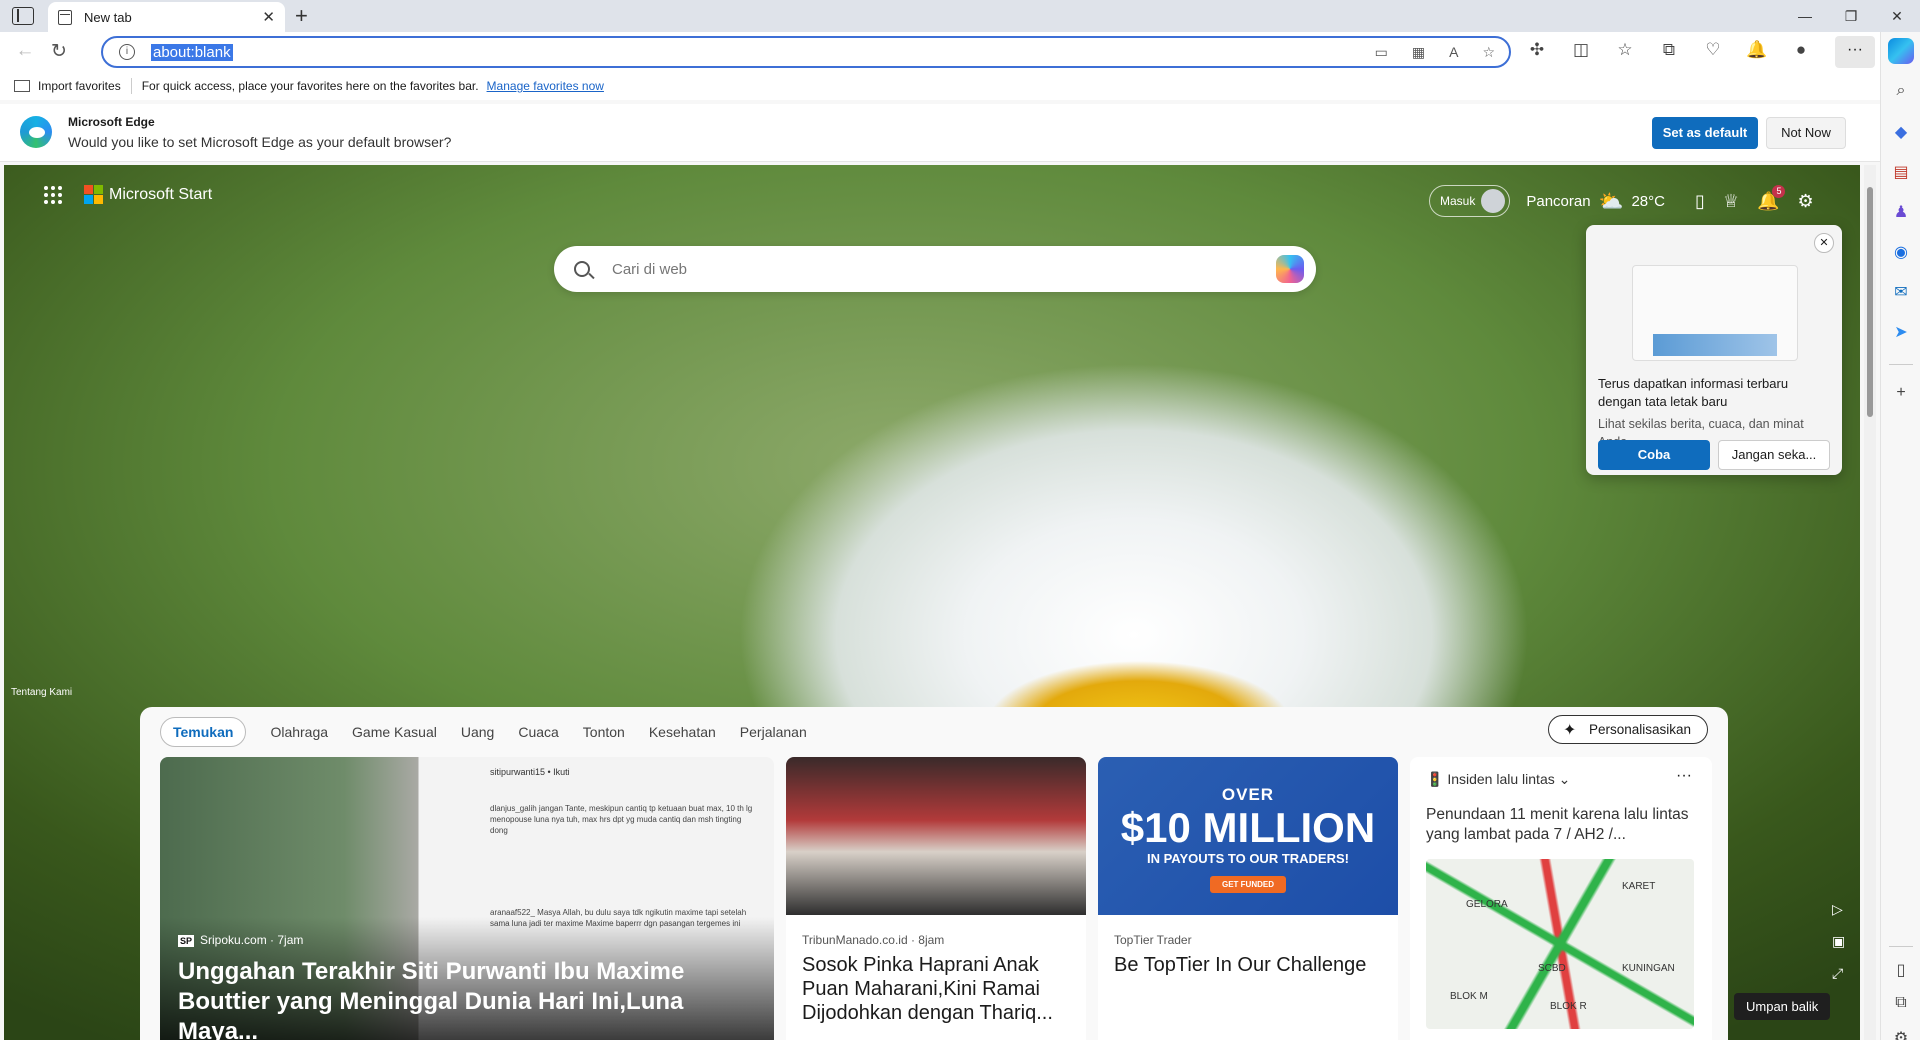 The width and height of the screenshot is (1920, 1040). I want to click on feedback-button: Umpan balik, so click(1782, 1006).